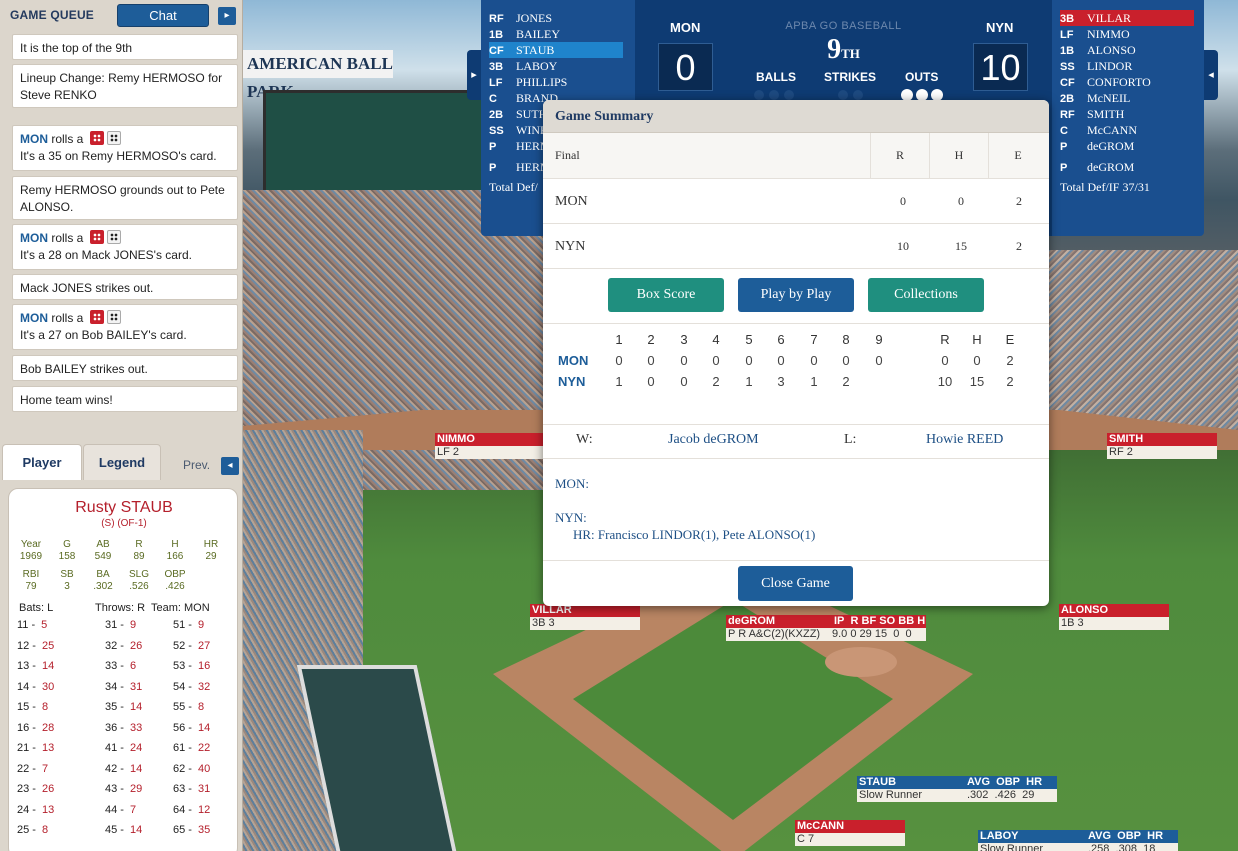  I want to click on card-result: 14 - 30, so click(35, 687).